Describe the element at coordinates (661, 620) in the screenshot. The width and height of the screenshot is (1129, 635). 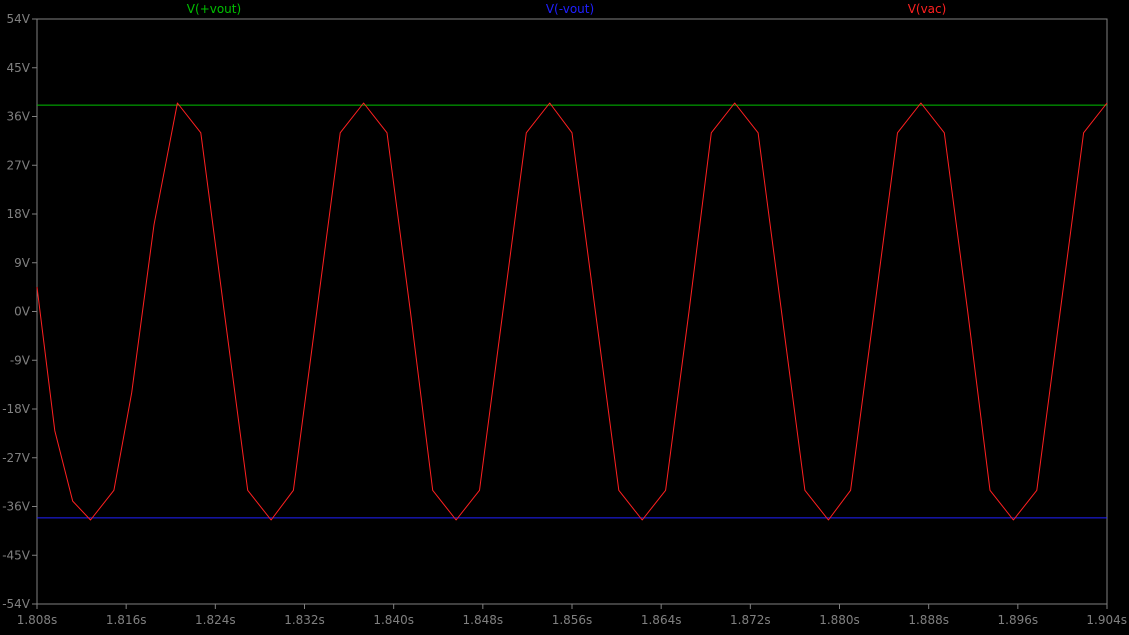
I see `x-tick-label: 1.864s` at that location.